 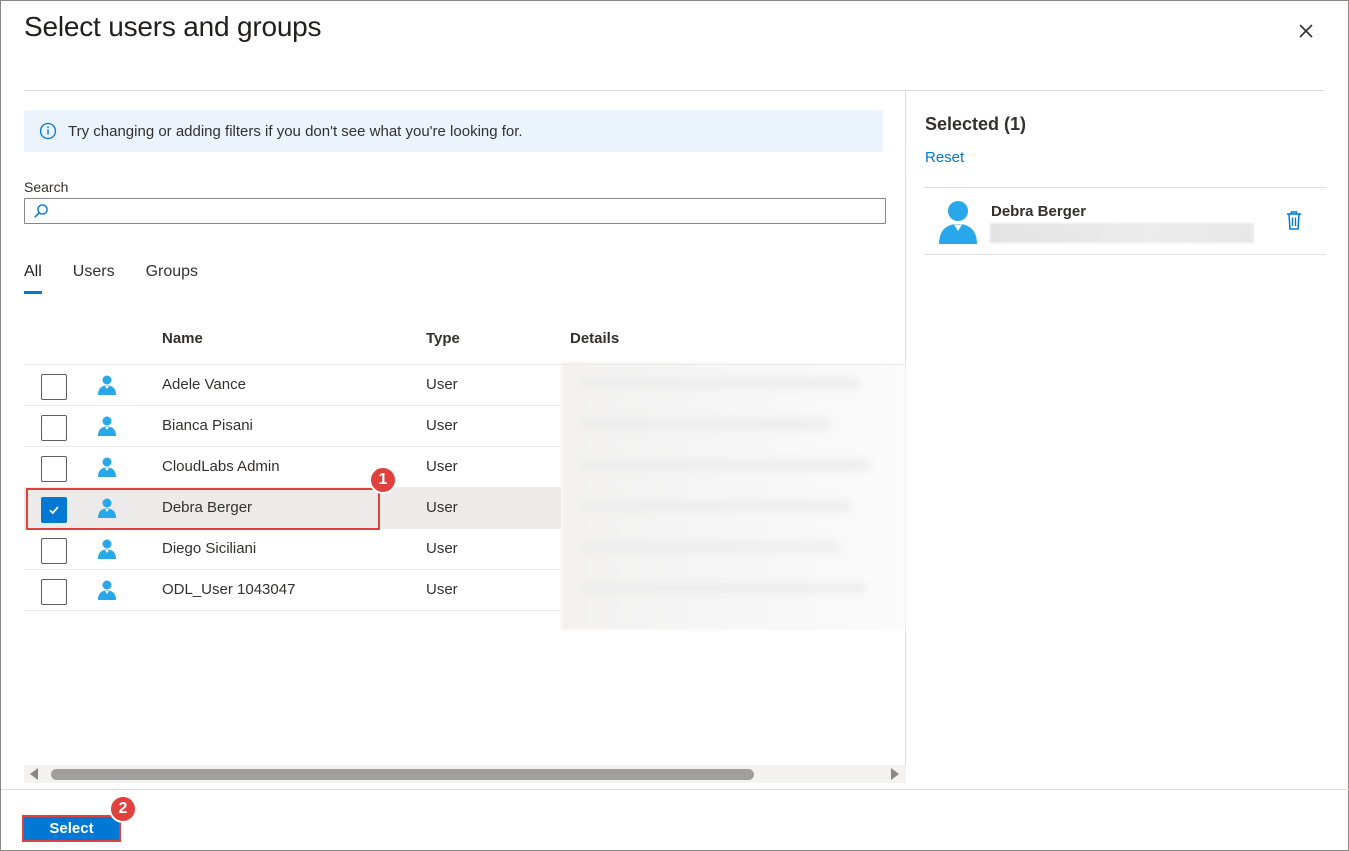 What do you see at coordinates (207, 425) in the screenshot?
I see `row-name: Bianca Pisani` at bounding box center [207, 425].